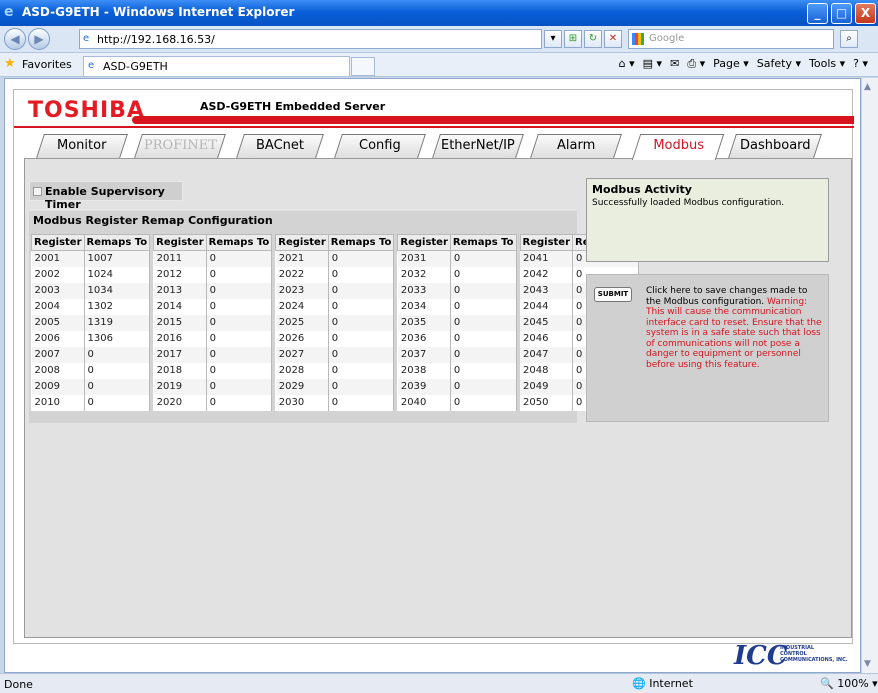 This screenshot has height=693, width=878. Describe the element at coordinates (779, 64) in the screenshot. I see `safety-menu: Safety ▾` at that location.